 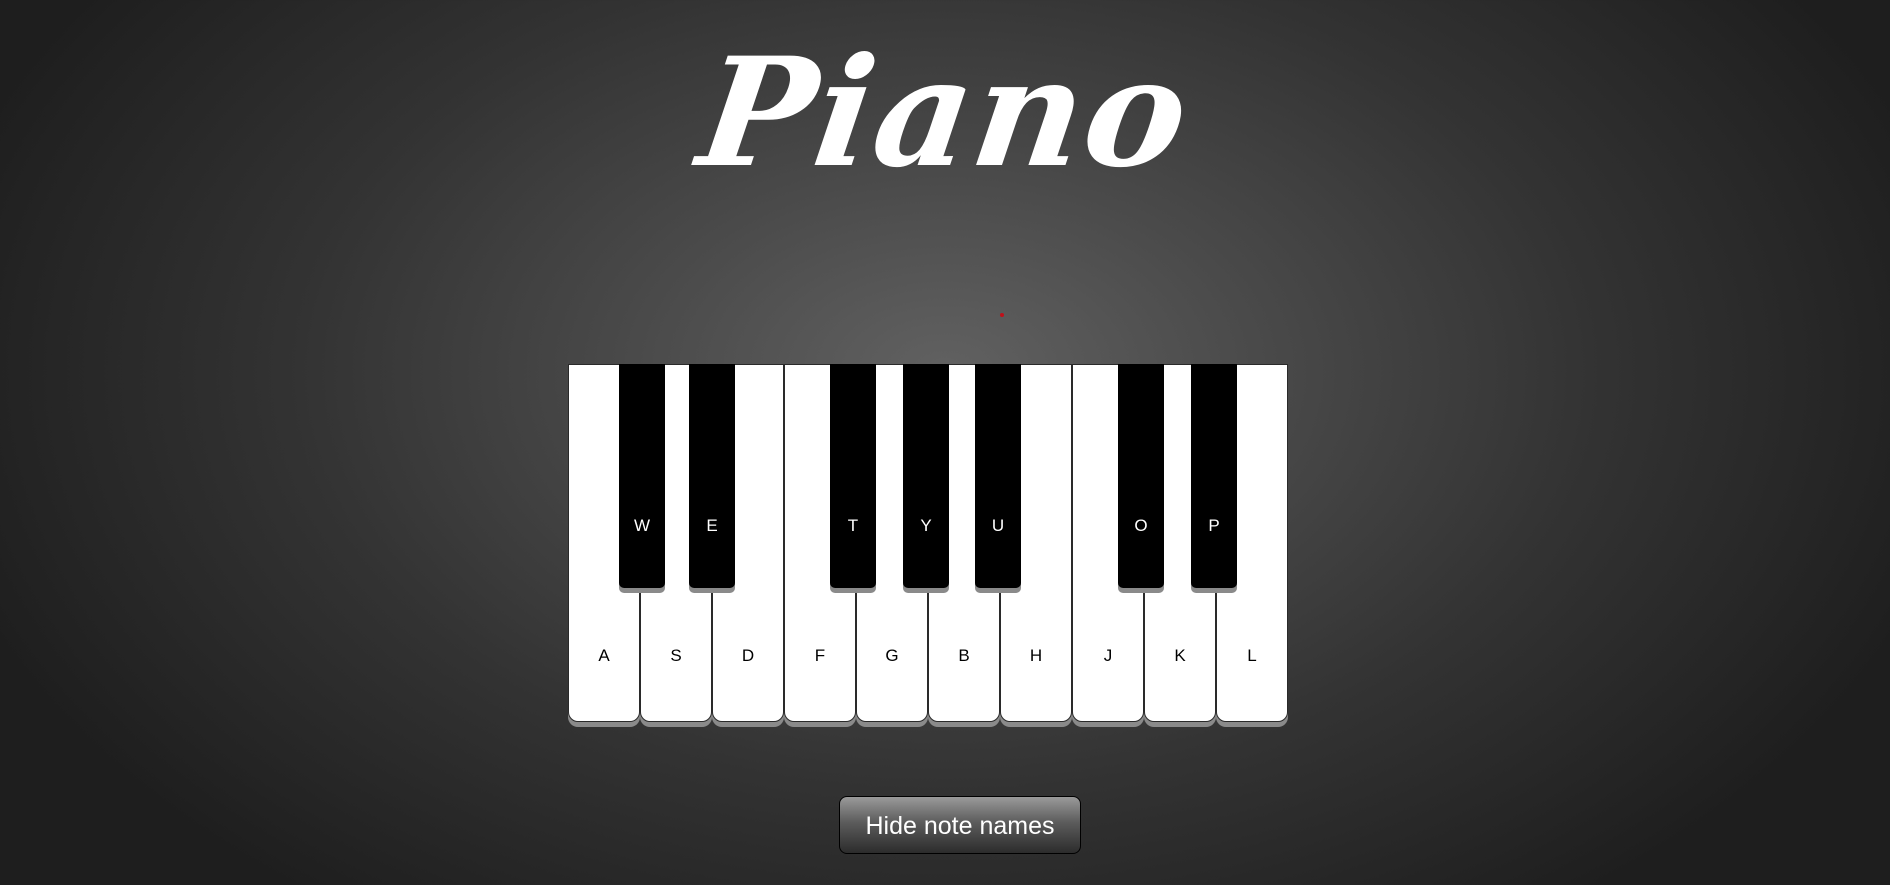 What do you see at coordinates (1214, 476) in the screenshot?
I see `black-key-p: P` at bounding box center [1214, 476].